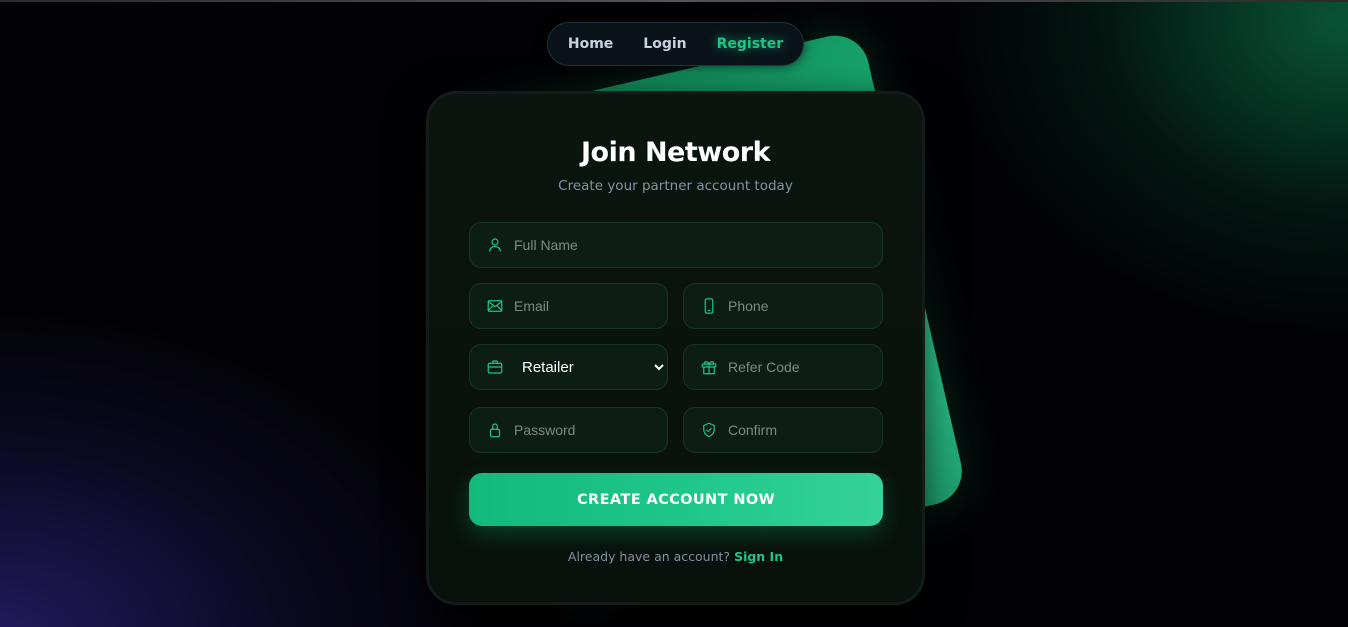  I want to click on user-icon, so click(495, 245).